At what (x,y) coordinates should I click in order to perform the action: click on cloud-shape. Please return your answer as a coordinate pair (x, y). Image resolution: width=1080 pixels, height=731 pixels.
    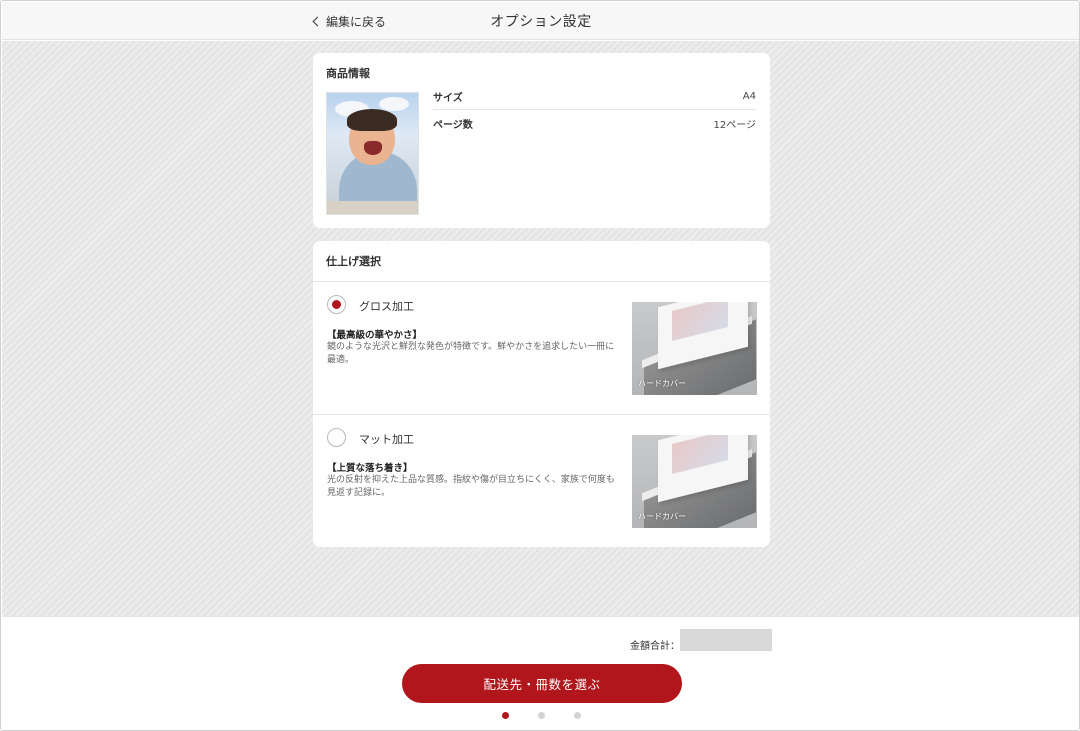
    Looking at the image, I should click on (394, 104).